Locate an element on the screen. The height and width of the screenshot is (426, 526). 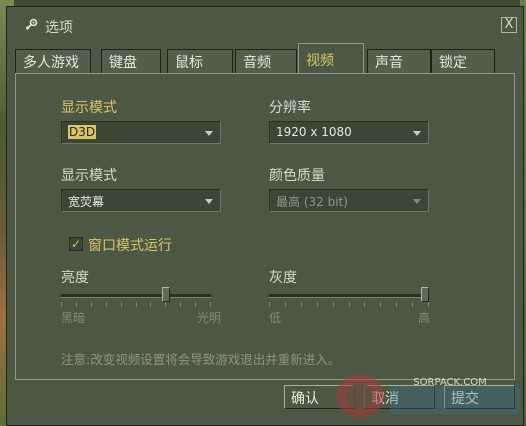
cancel-button: 取消 is located at coordinates (399, 397).